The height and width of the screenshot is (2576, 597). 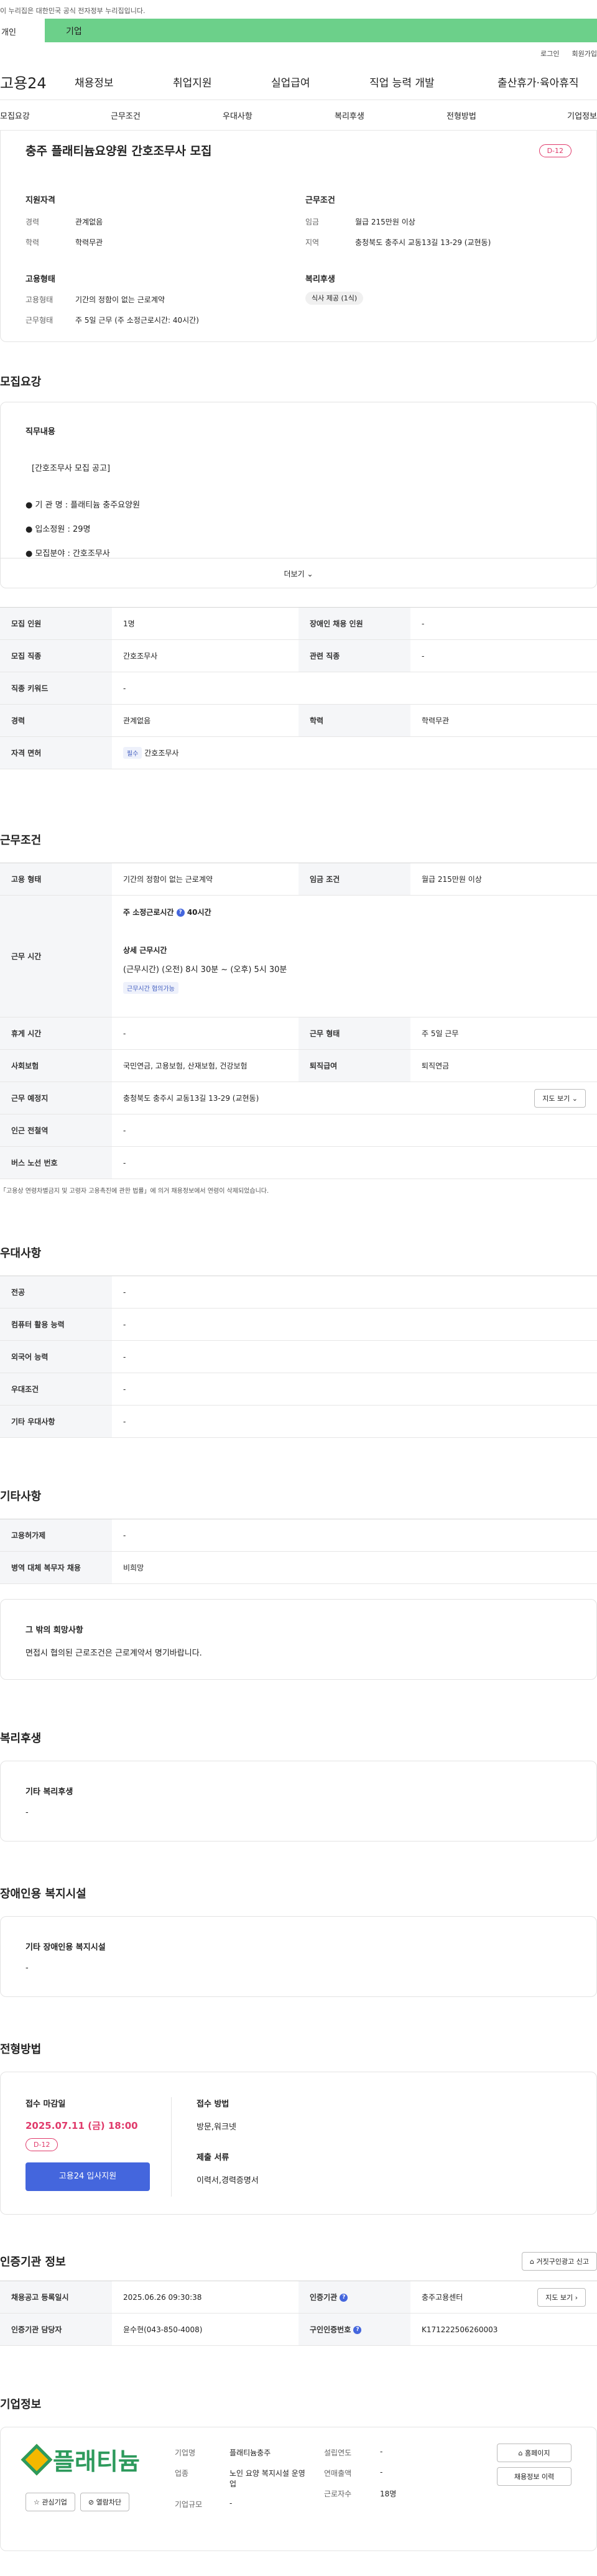 I want to click on table-header-cell: 근무 형태, so click(x=354, y=1034).